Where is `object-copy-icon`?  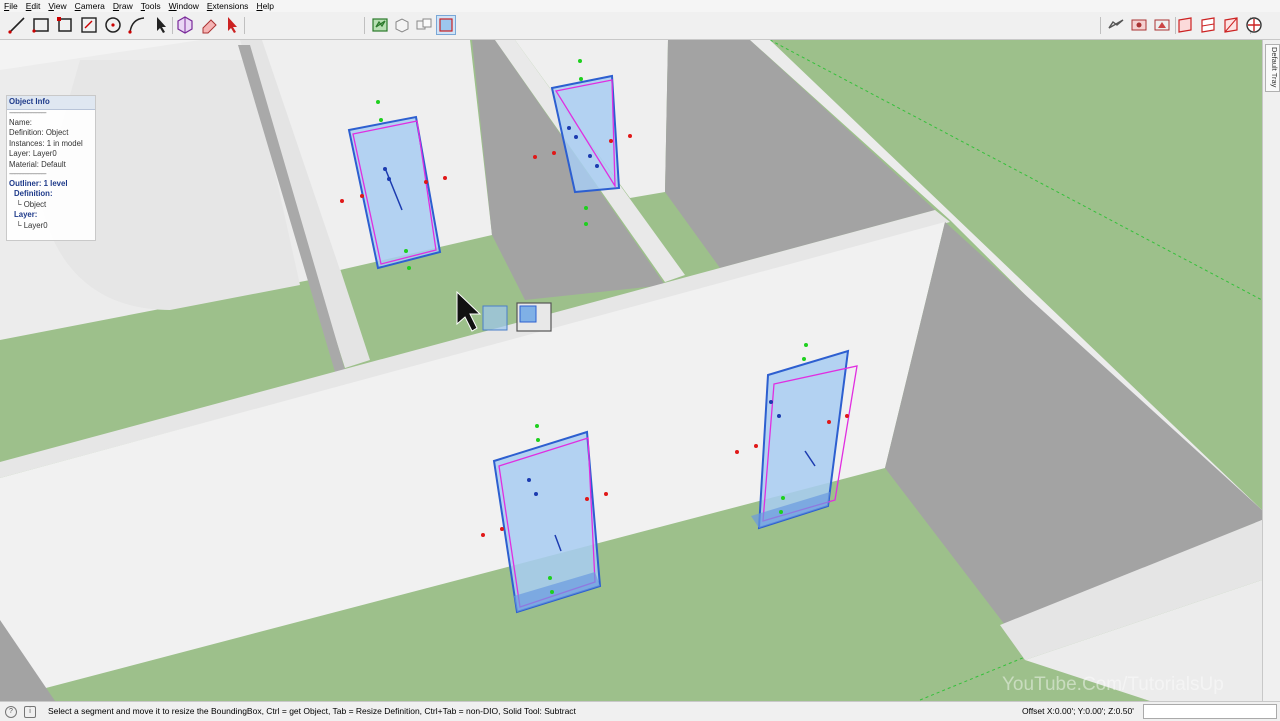
object-copy-icon is located at coordinates (424, 24).